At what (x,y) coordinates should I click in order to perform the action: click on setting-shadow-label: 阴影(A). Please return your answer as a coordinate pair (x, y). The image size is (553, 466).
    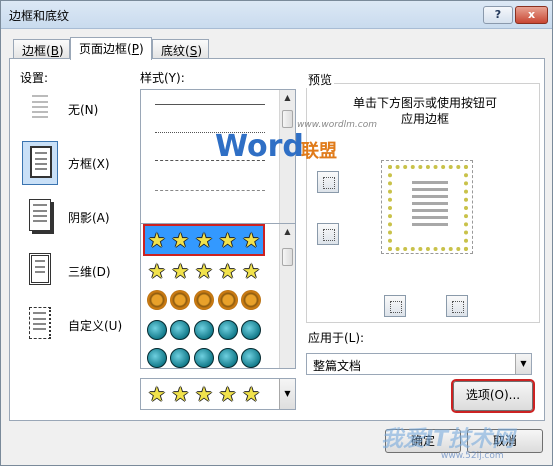
    Looking at the image, I should click on (89, 218).